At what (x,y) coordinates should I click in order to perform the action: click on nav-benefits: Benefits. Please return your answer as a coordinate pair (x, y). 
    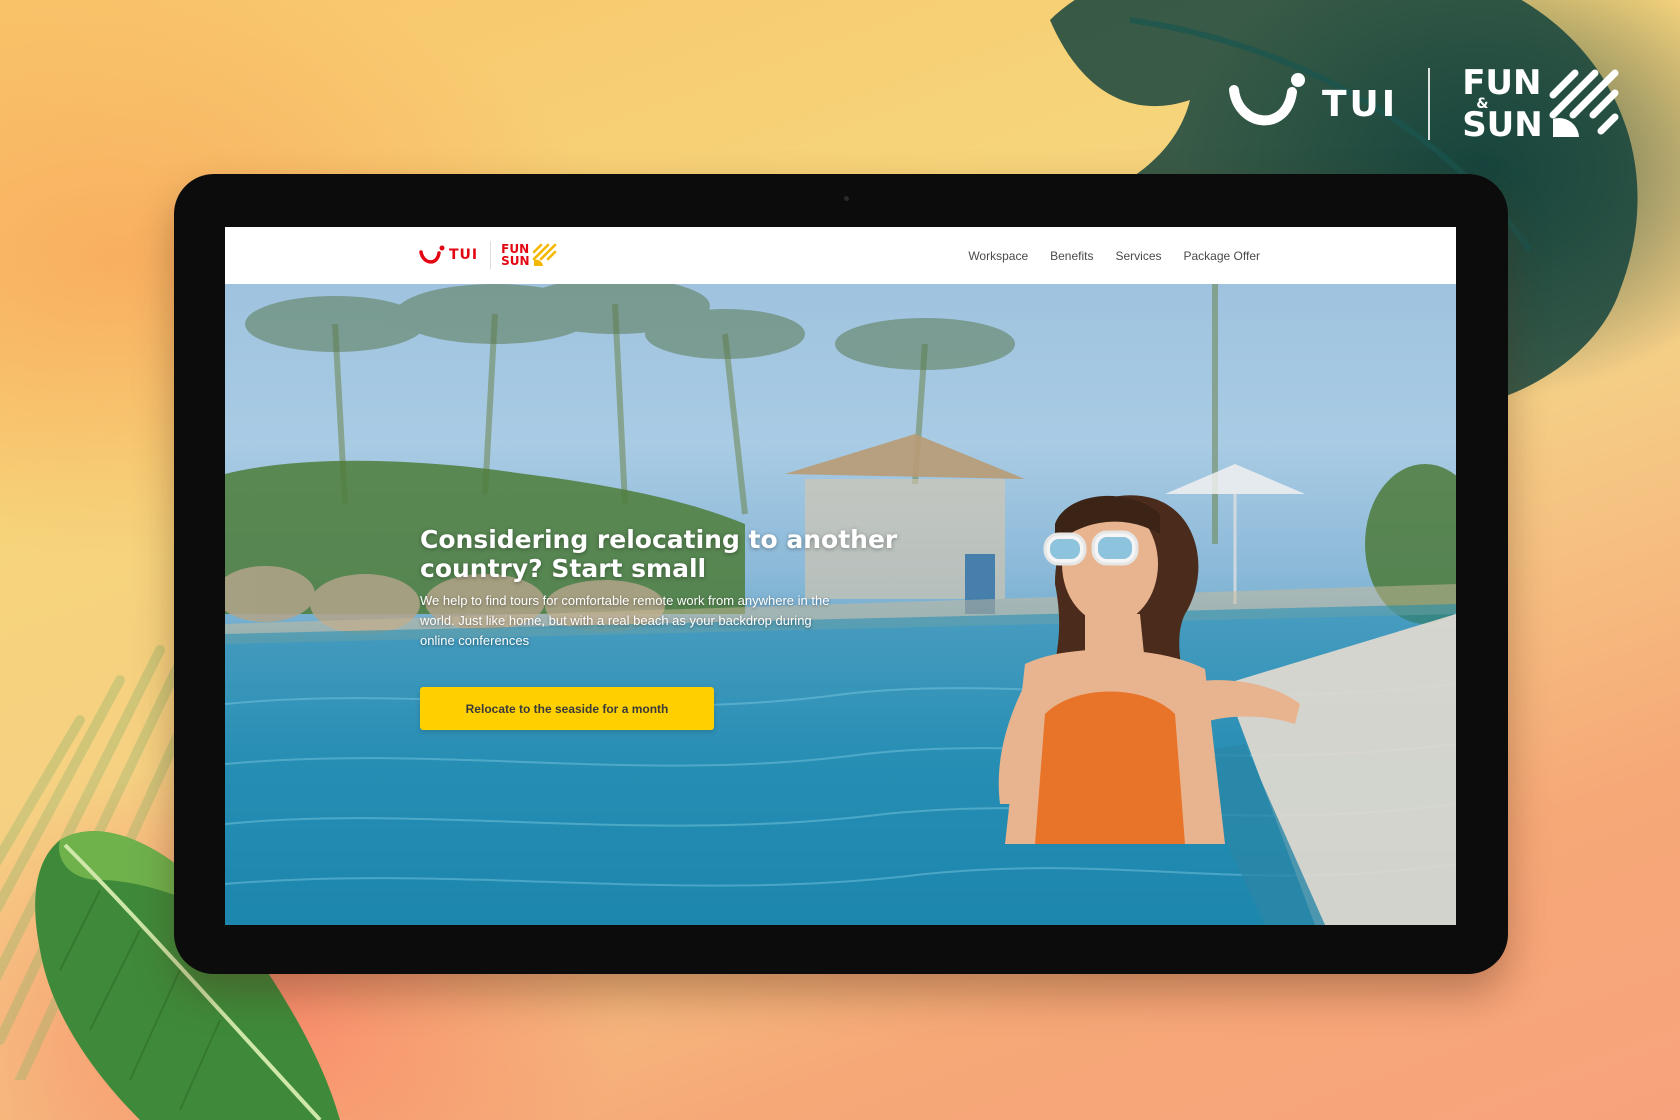
    Looking at the image, I should click on (1071, 256).